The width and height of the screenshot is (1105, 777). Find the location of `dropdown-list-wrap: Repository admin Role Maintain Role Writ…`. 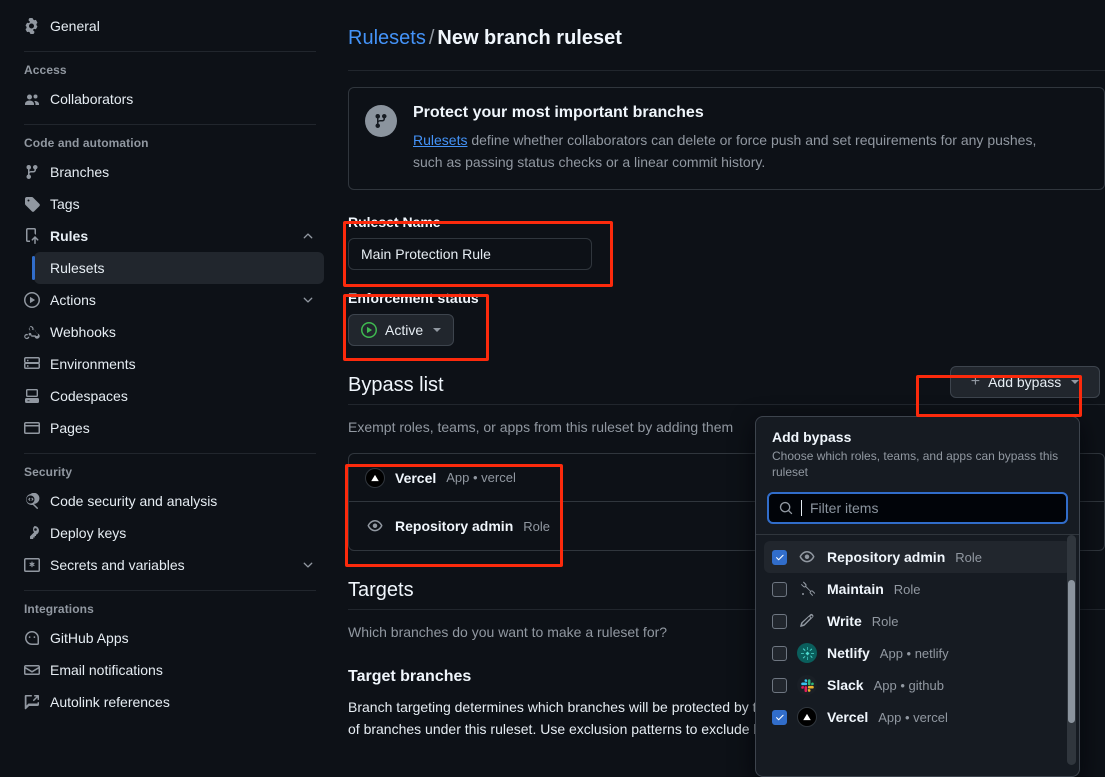

dropdown-list-wrap: Repository admin Role Maintain Role Writ… is located at coordinates (917, 650).